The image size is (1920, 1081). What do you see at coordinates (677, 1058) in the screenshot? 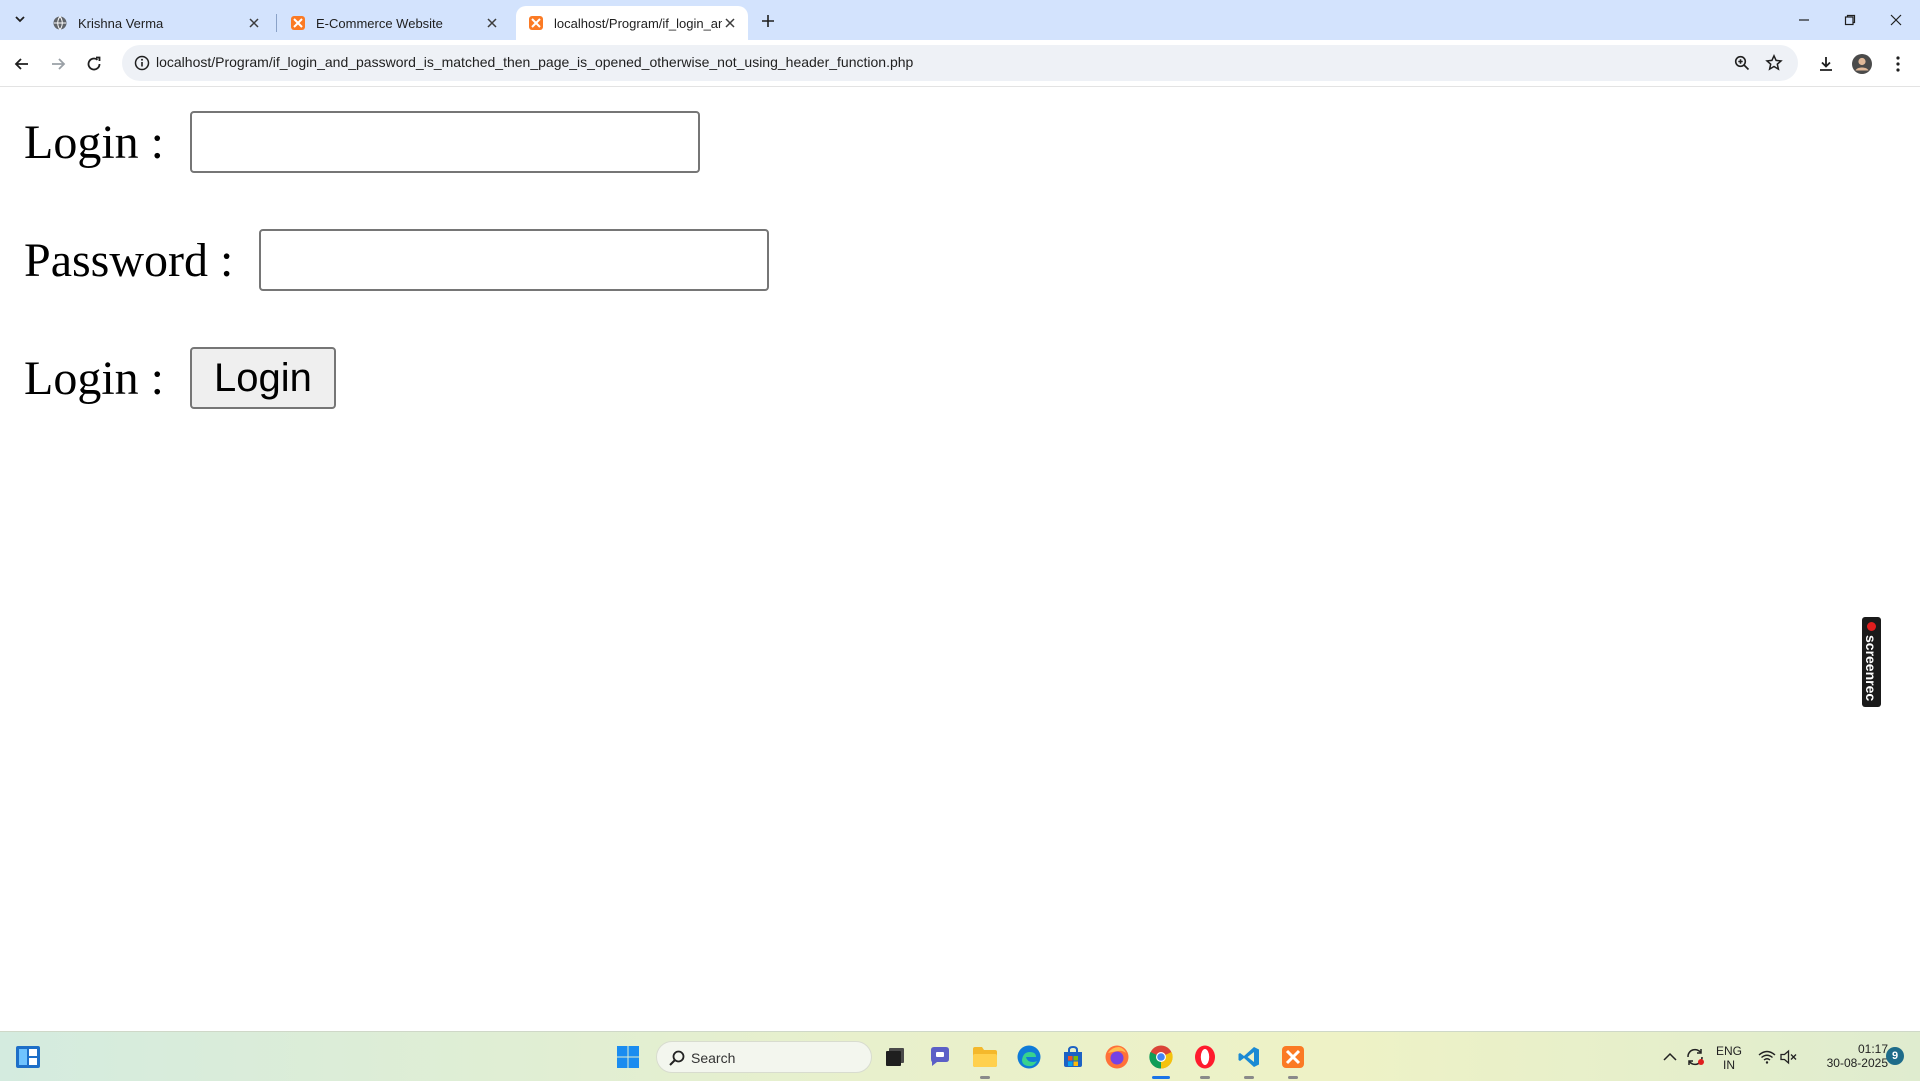
I see `search-icon` at bounding box center [677, 1058].